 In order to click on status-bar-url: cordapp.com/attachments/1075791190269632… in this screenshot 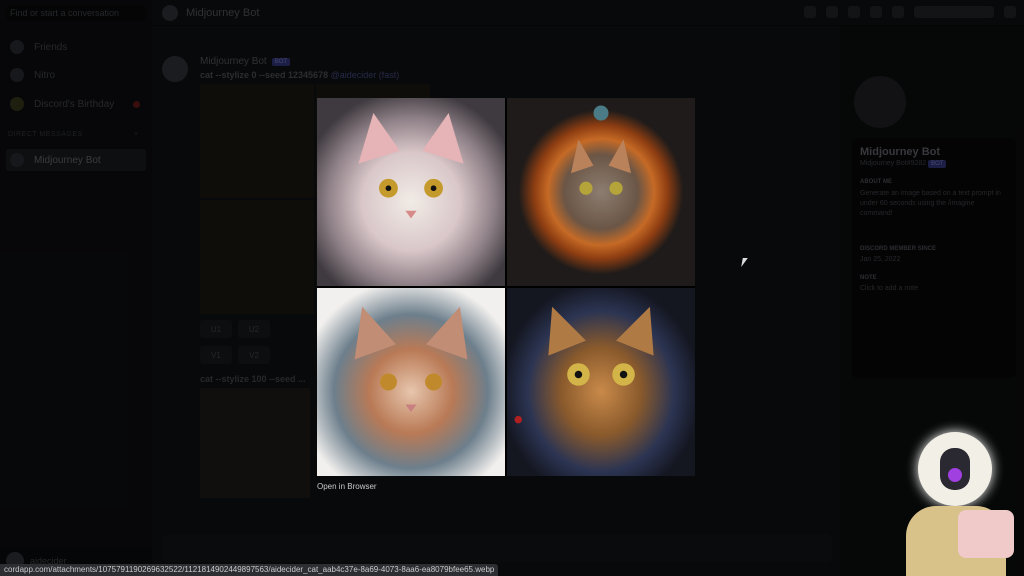, I will do `click(249, 570)`.